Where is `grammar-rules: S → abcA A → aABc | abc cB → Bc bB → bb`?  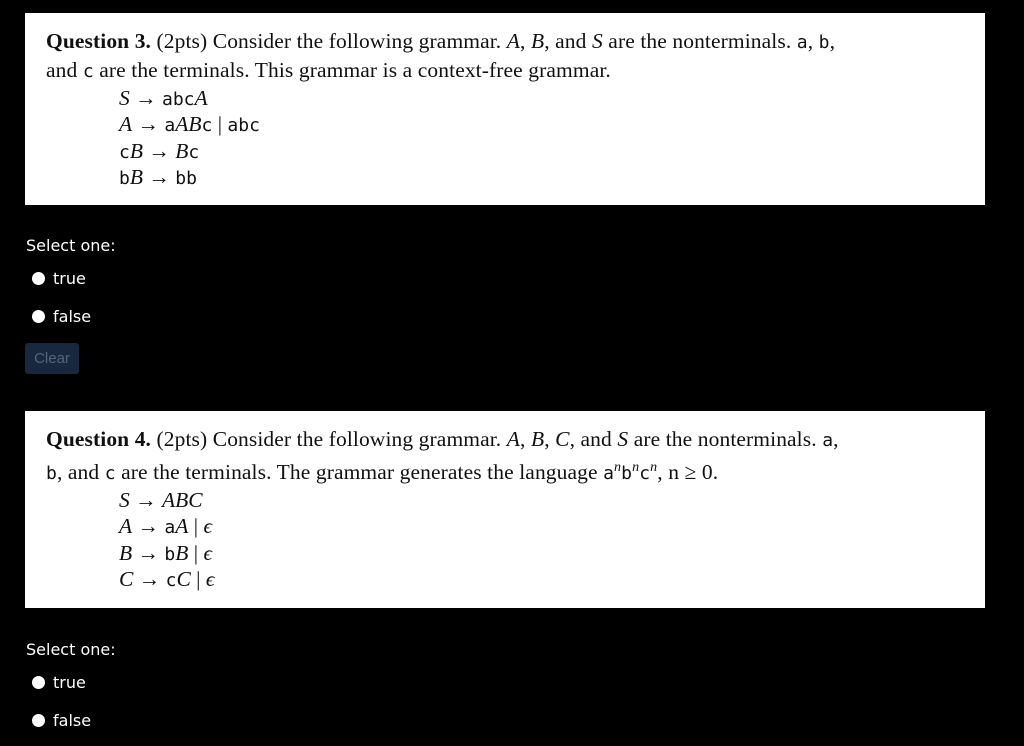
grammar-rules: S → abcA A → aABc | abc cB → Bc bB → bb is located at coordinates (541, 137).